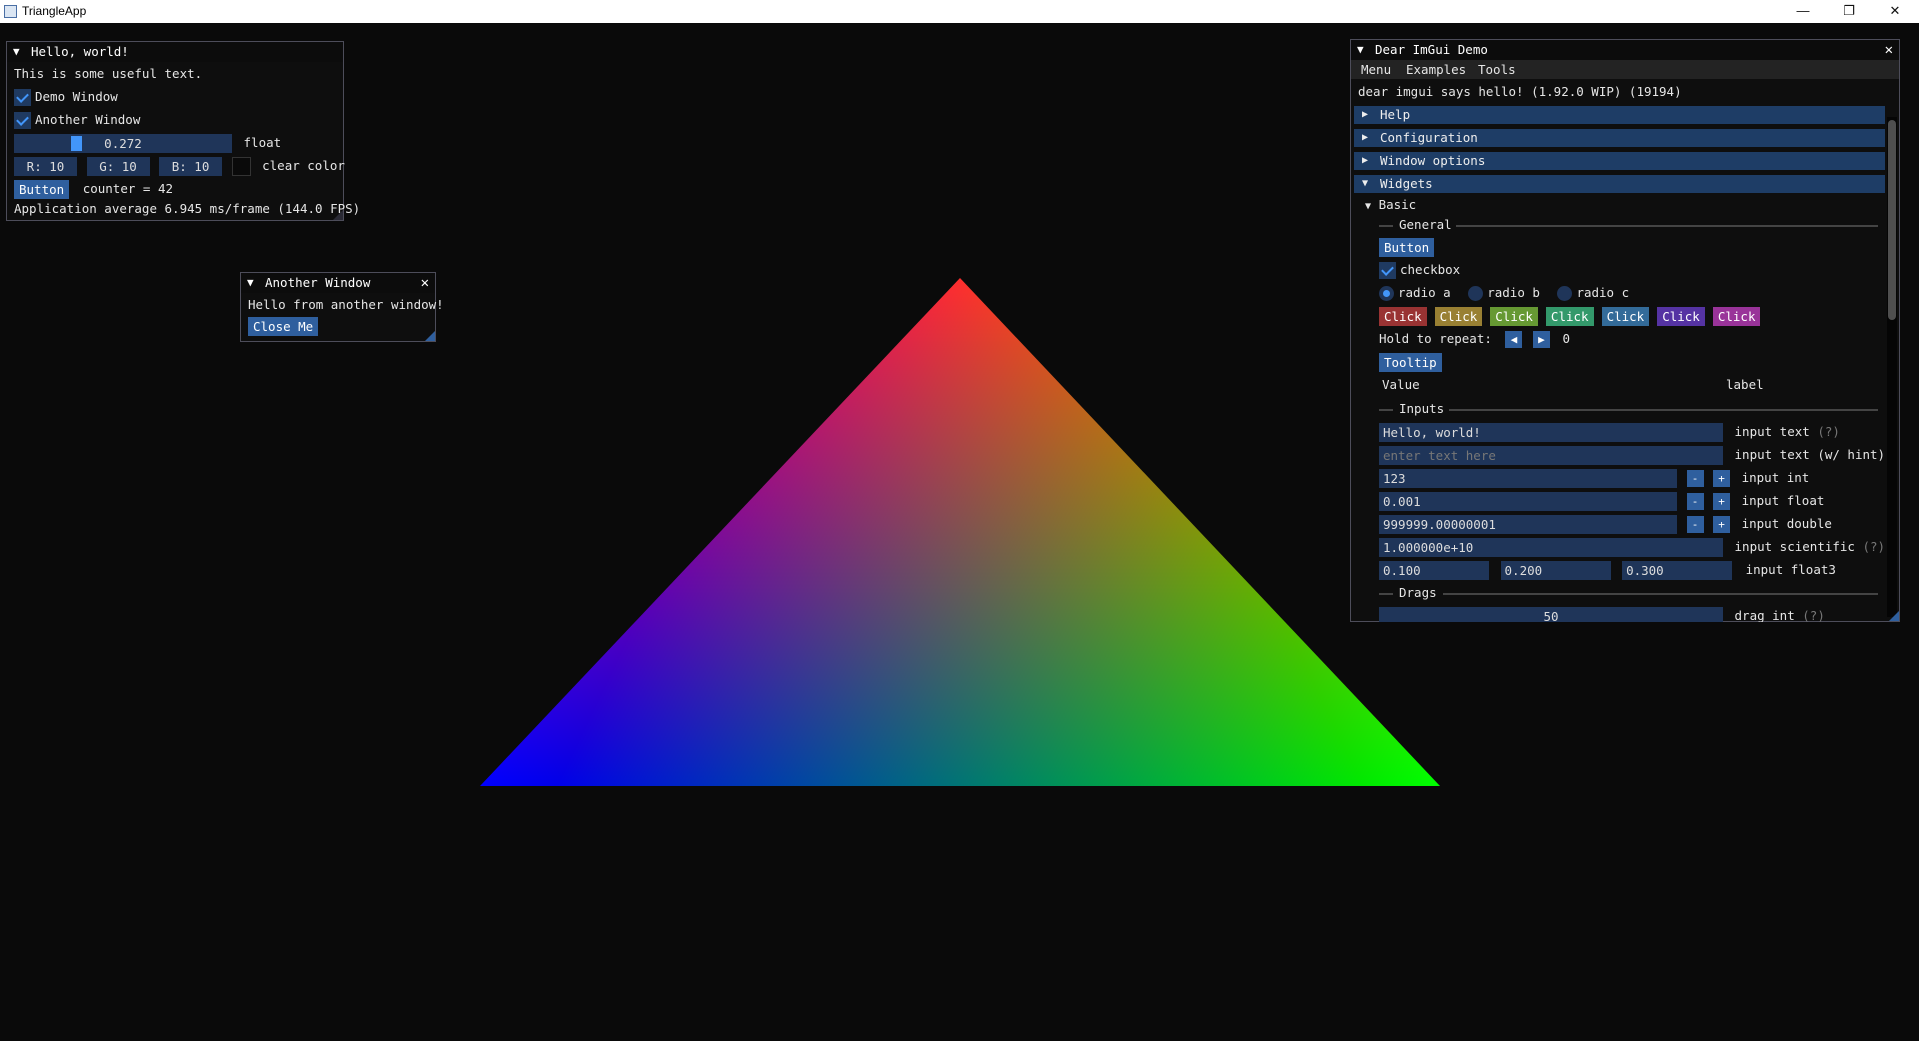  I want to click on hello-button: Button, so click(42, 189).